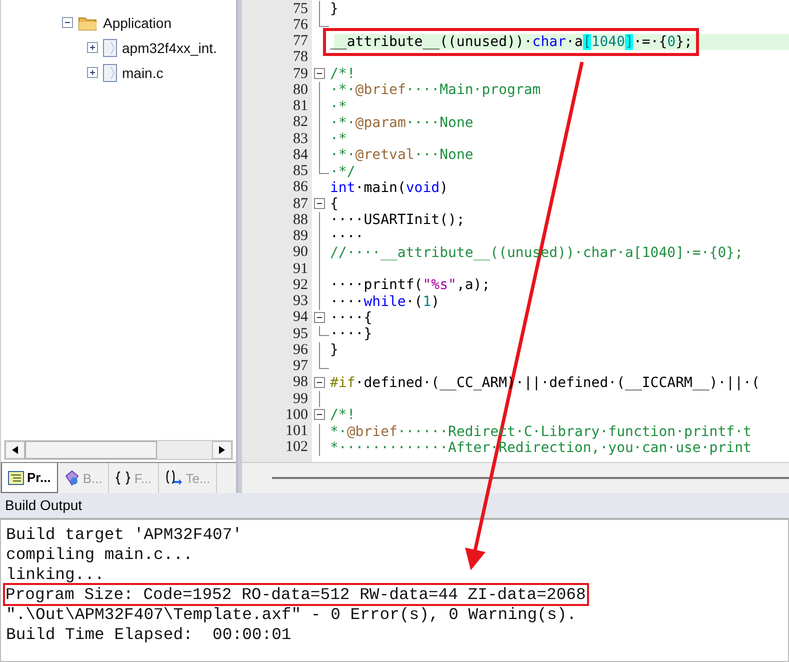 The height and width of the screenshot is (662, 789). I want to click on line-number: 85, so click(300, 171).